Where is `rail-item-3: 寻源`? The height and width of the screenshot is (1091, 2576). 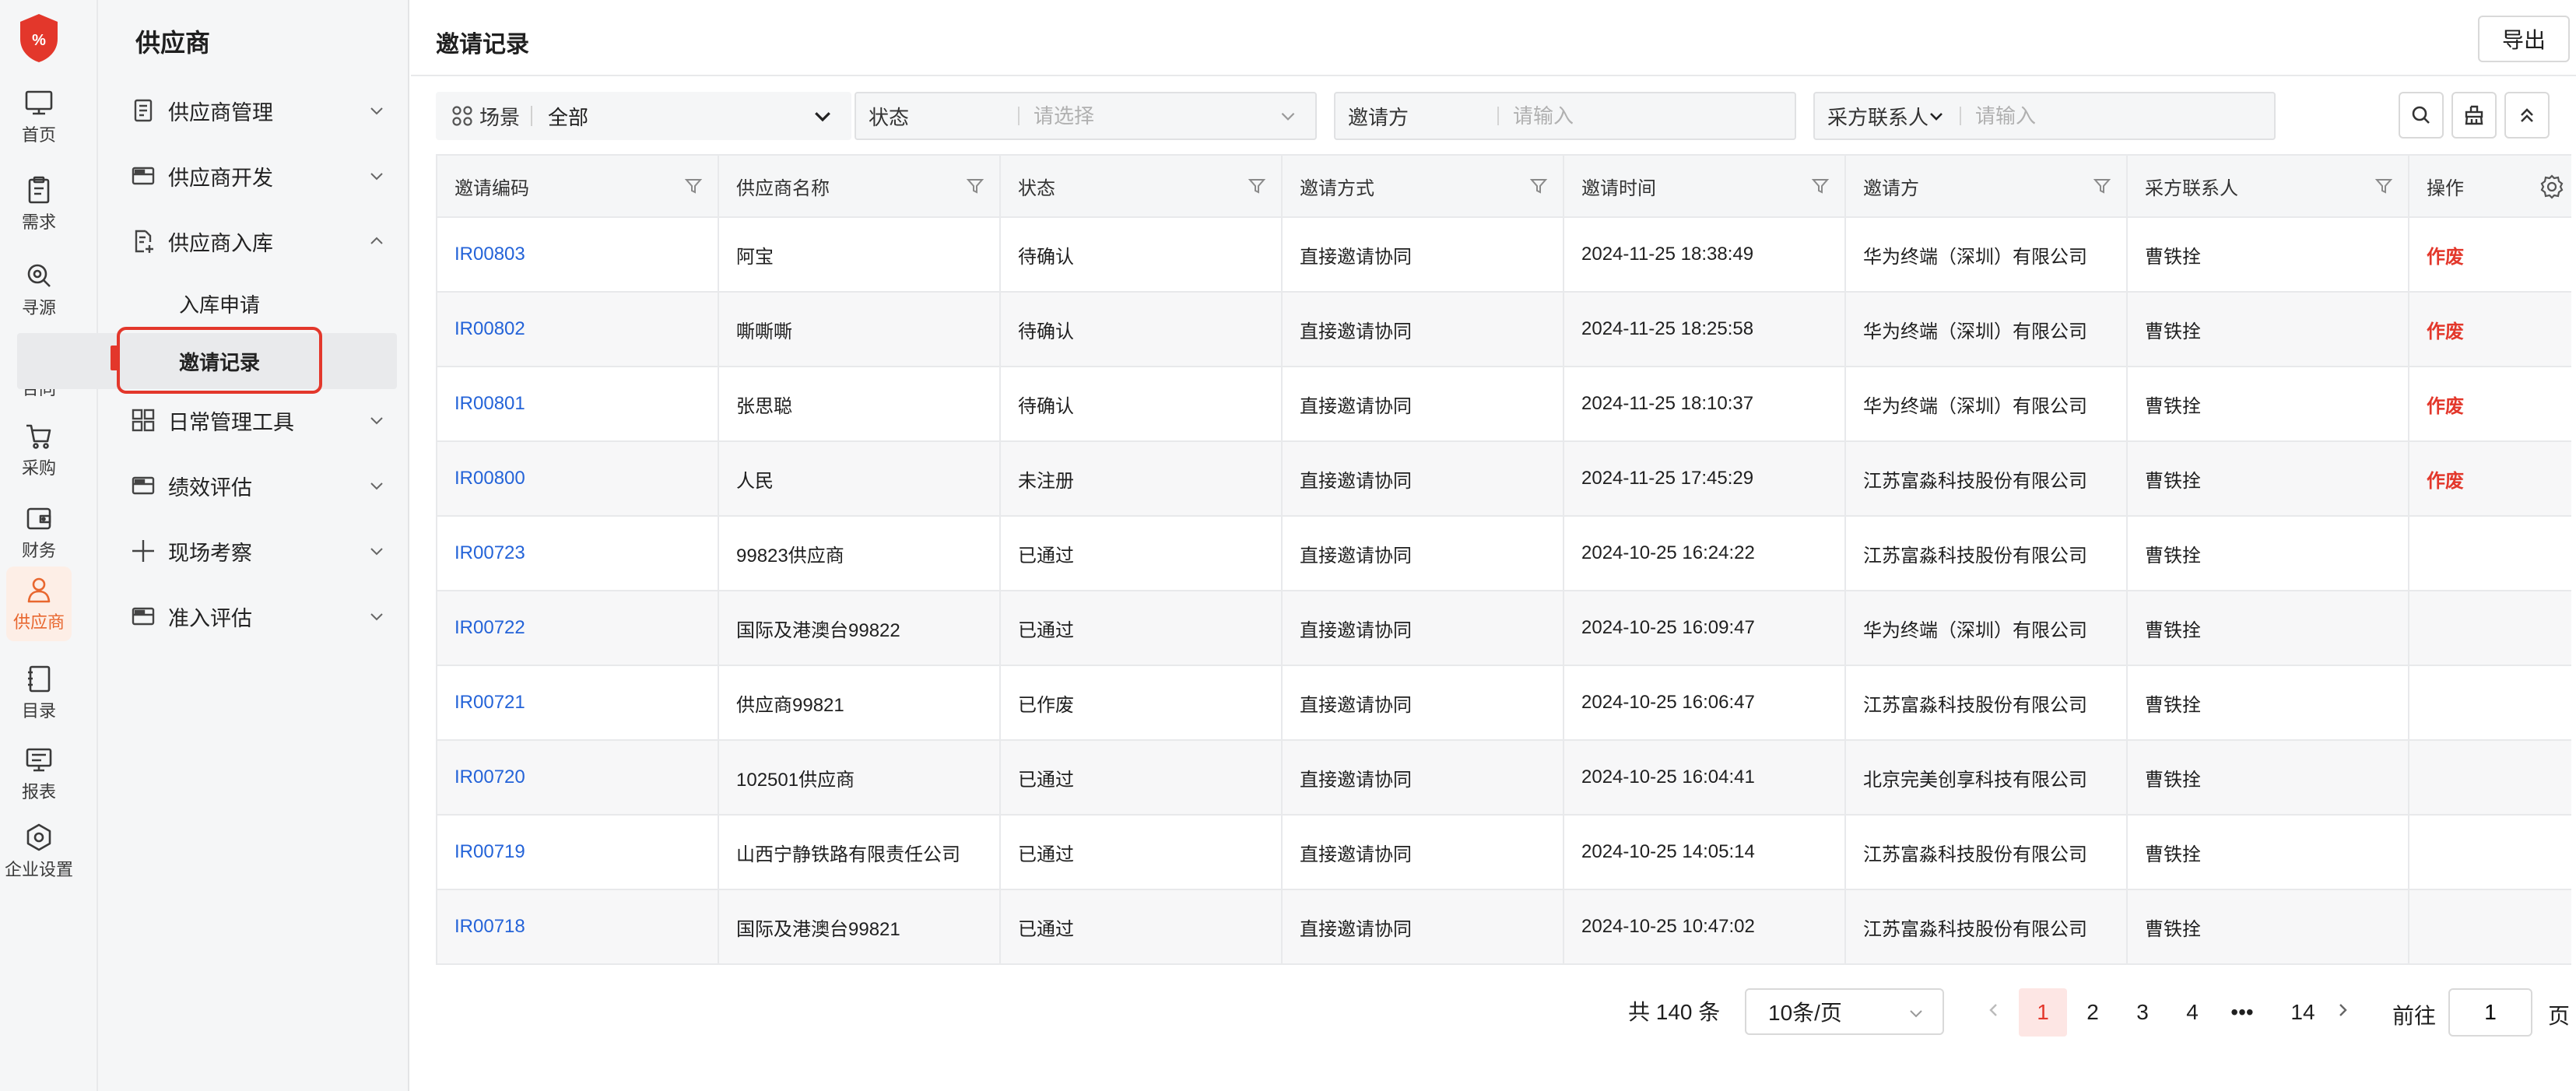
rail-item-3: 寻源 is located at coordinates (39, 289).